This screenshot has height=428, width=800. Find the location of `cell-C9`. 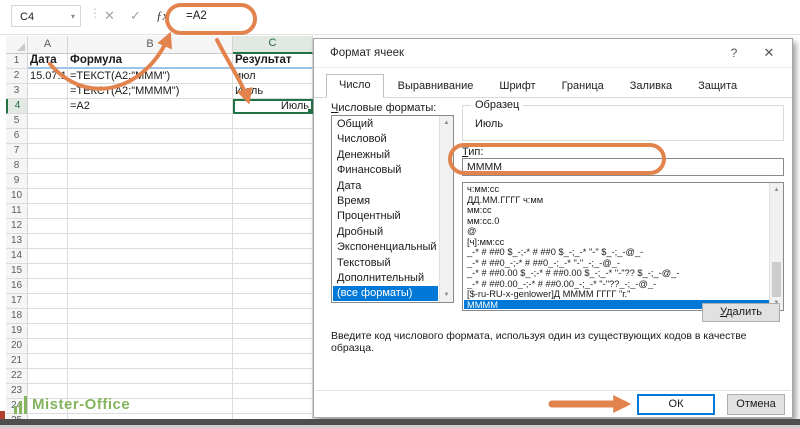

cell-C9 is located at coordinates (273, 181).